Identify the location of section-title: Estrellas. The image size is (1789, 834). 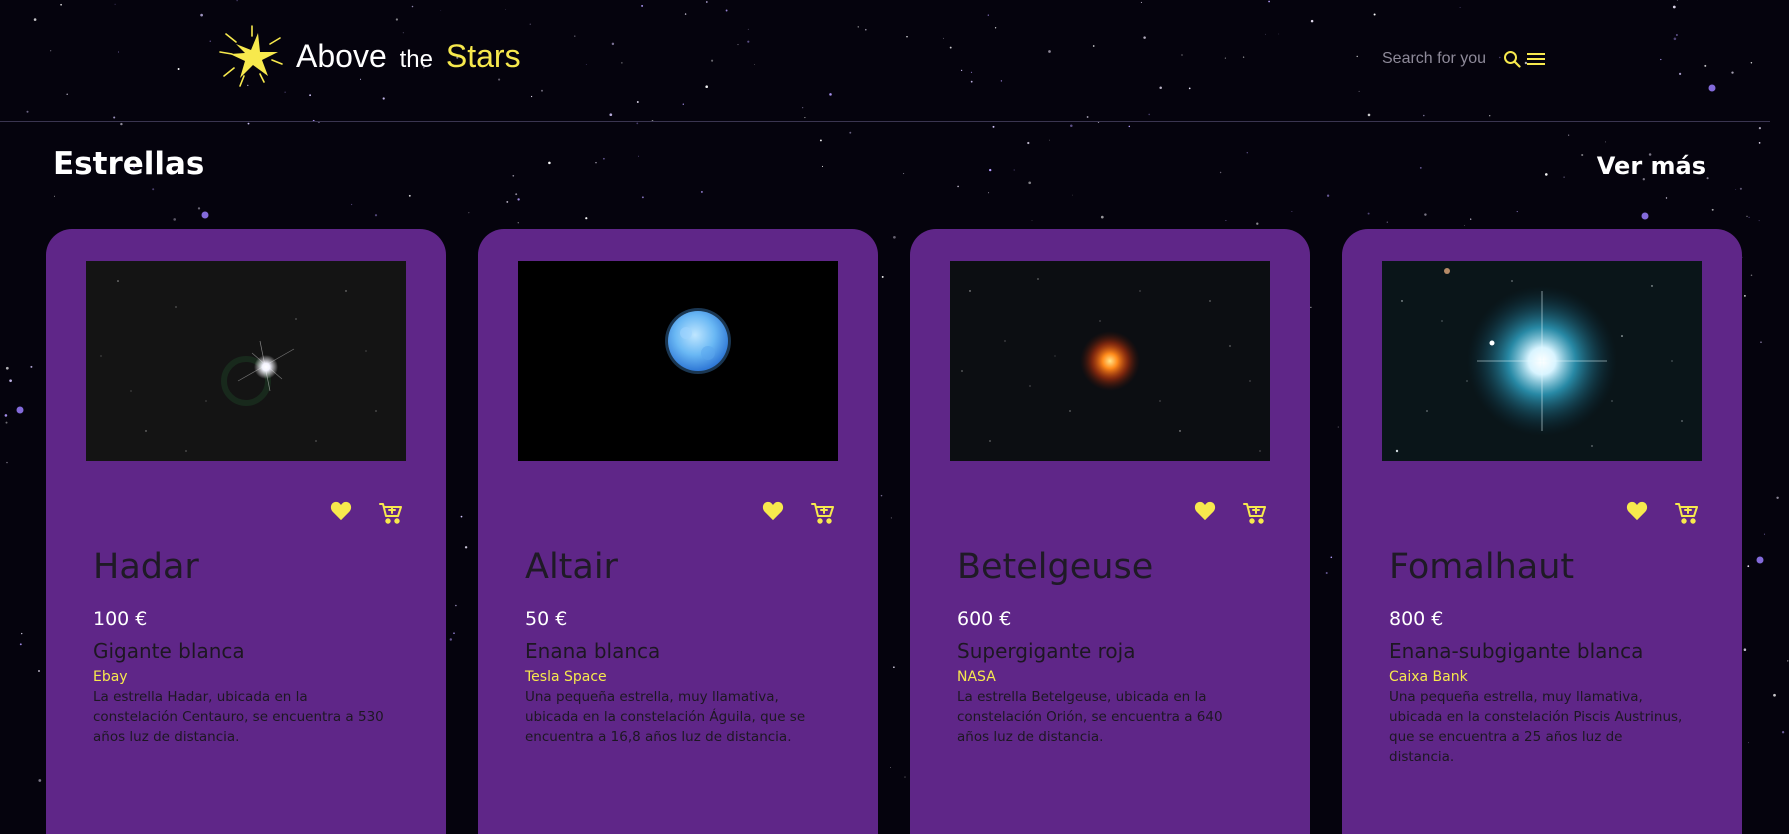
(129, 164).